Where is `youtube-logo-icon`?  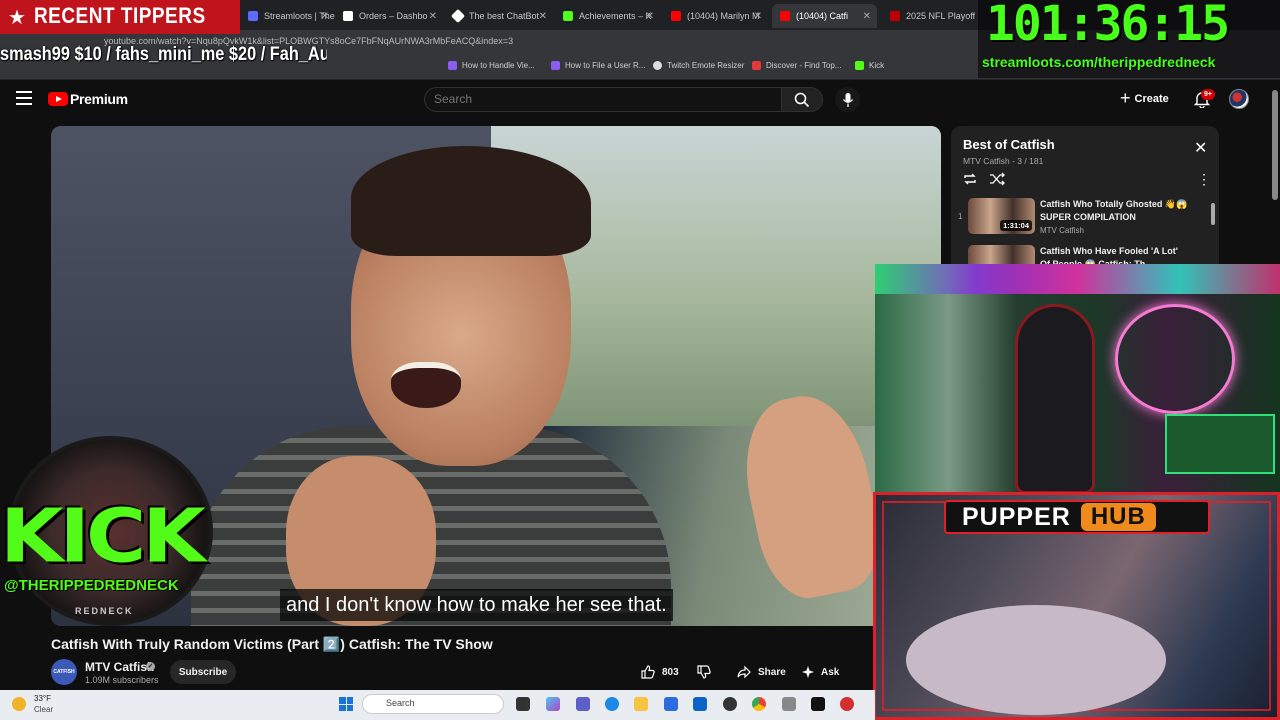
youtube-logo-icon is located at coordinates (58, 99).